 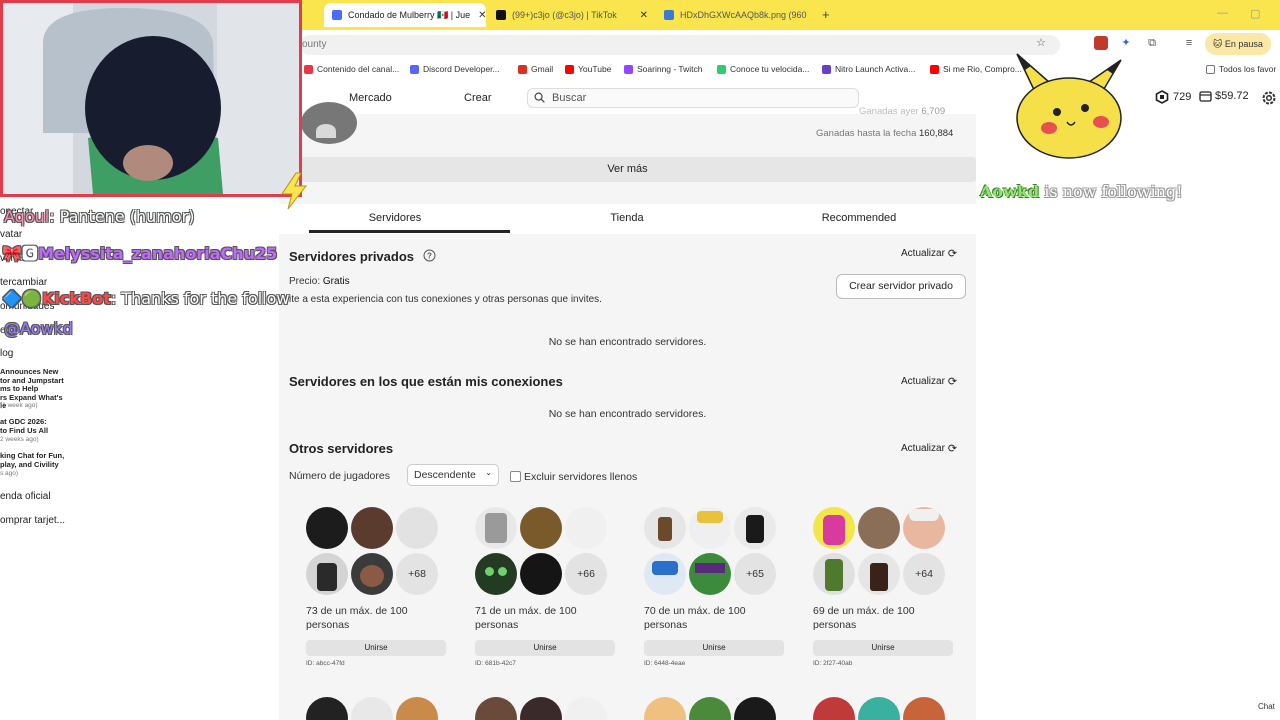 What do you see at coordinates (429, 255) in the screenshot?
I see `help-icon: ?` at bounding box center [429, 255].